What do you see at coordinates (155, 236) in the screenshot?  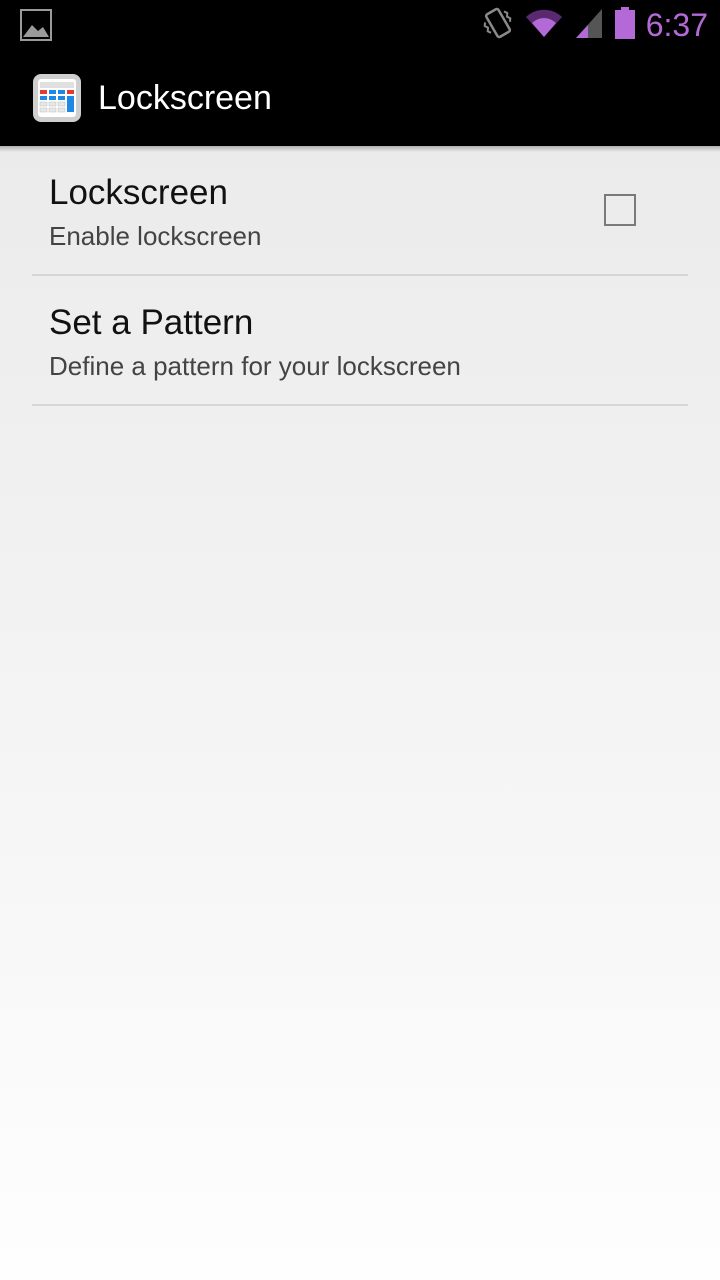 I see `pref-summary-lockscreen: Enable lockscreen` at bounding box center [155, 236].